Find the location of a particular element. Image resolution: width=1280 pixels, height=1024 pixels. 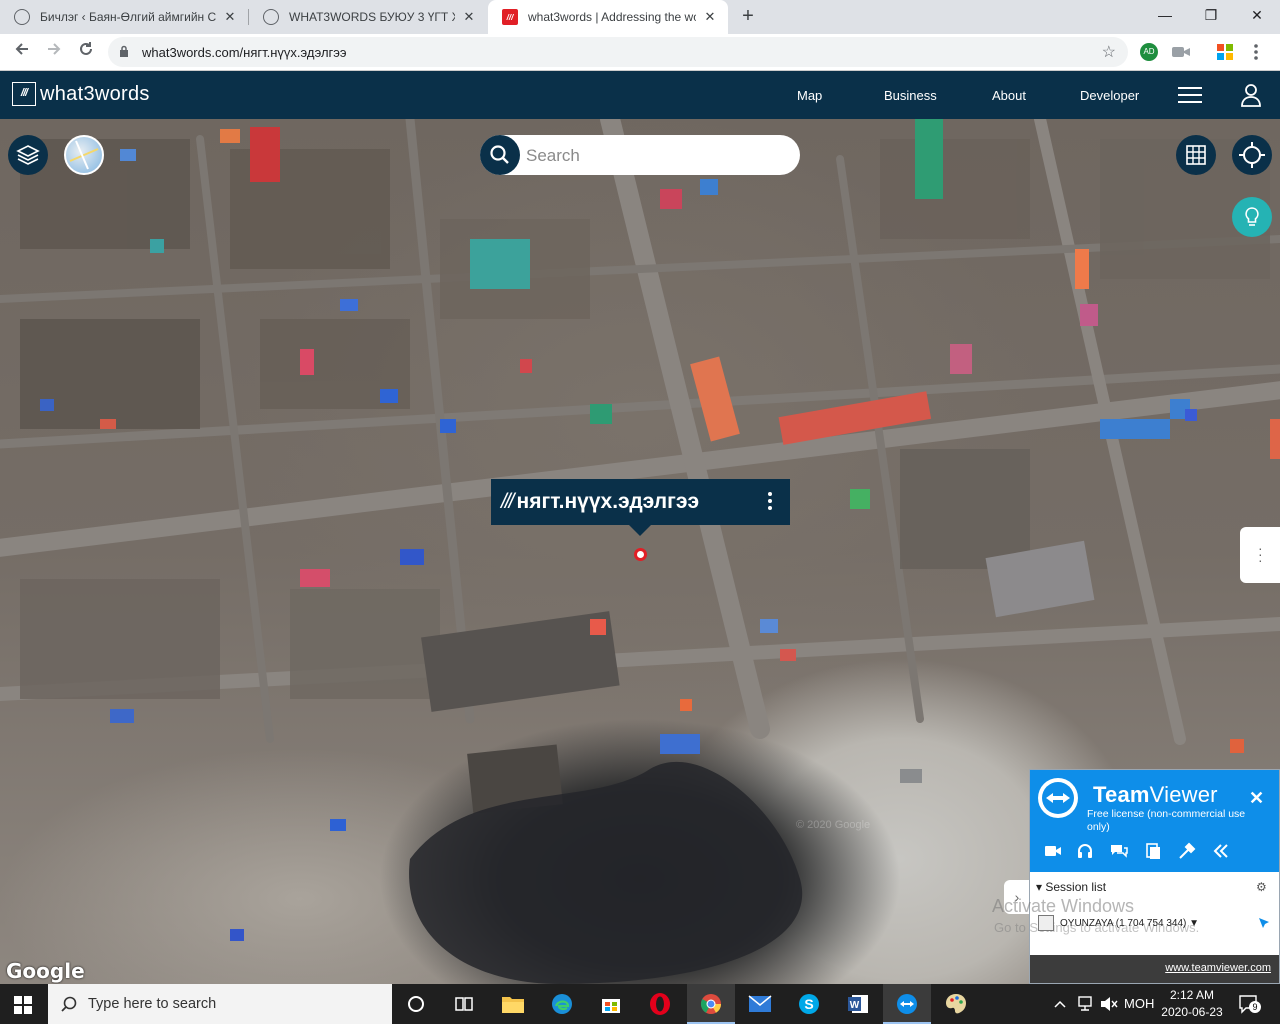

grid-toggle-button is located at coordinates (1196, 155).